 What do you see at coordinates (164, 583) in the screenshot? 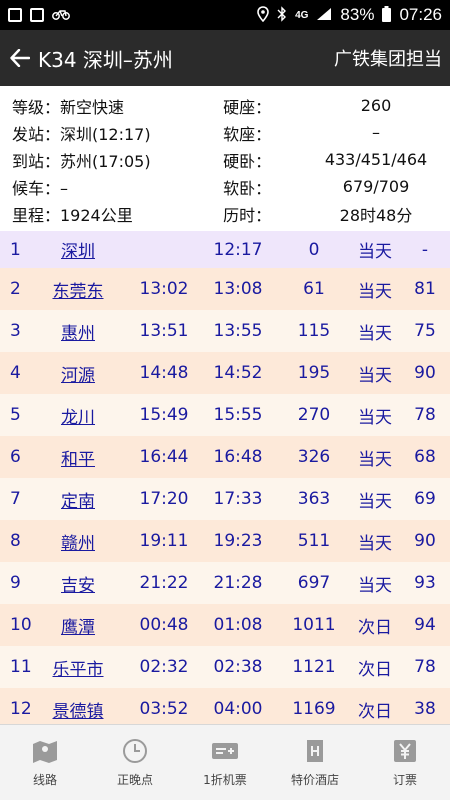
I see `arrive-time: 21:22` at bounding box center [164, 583].